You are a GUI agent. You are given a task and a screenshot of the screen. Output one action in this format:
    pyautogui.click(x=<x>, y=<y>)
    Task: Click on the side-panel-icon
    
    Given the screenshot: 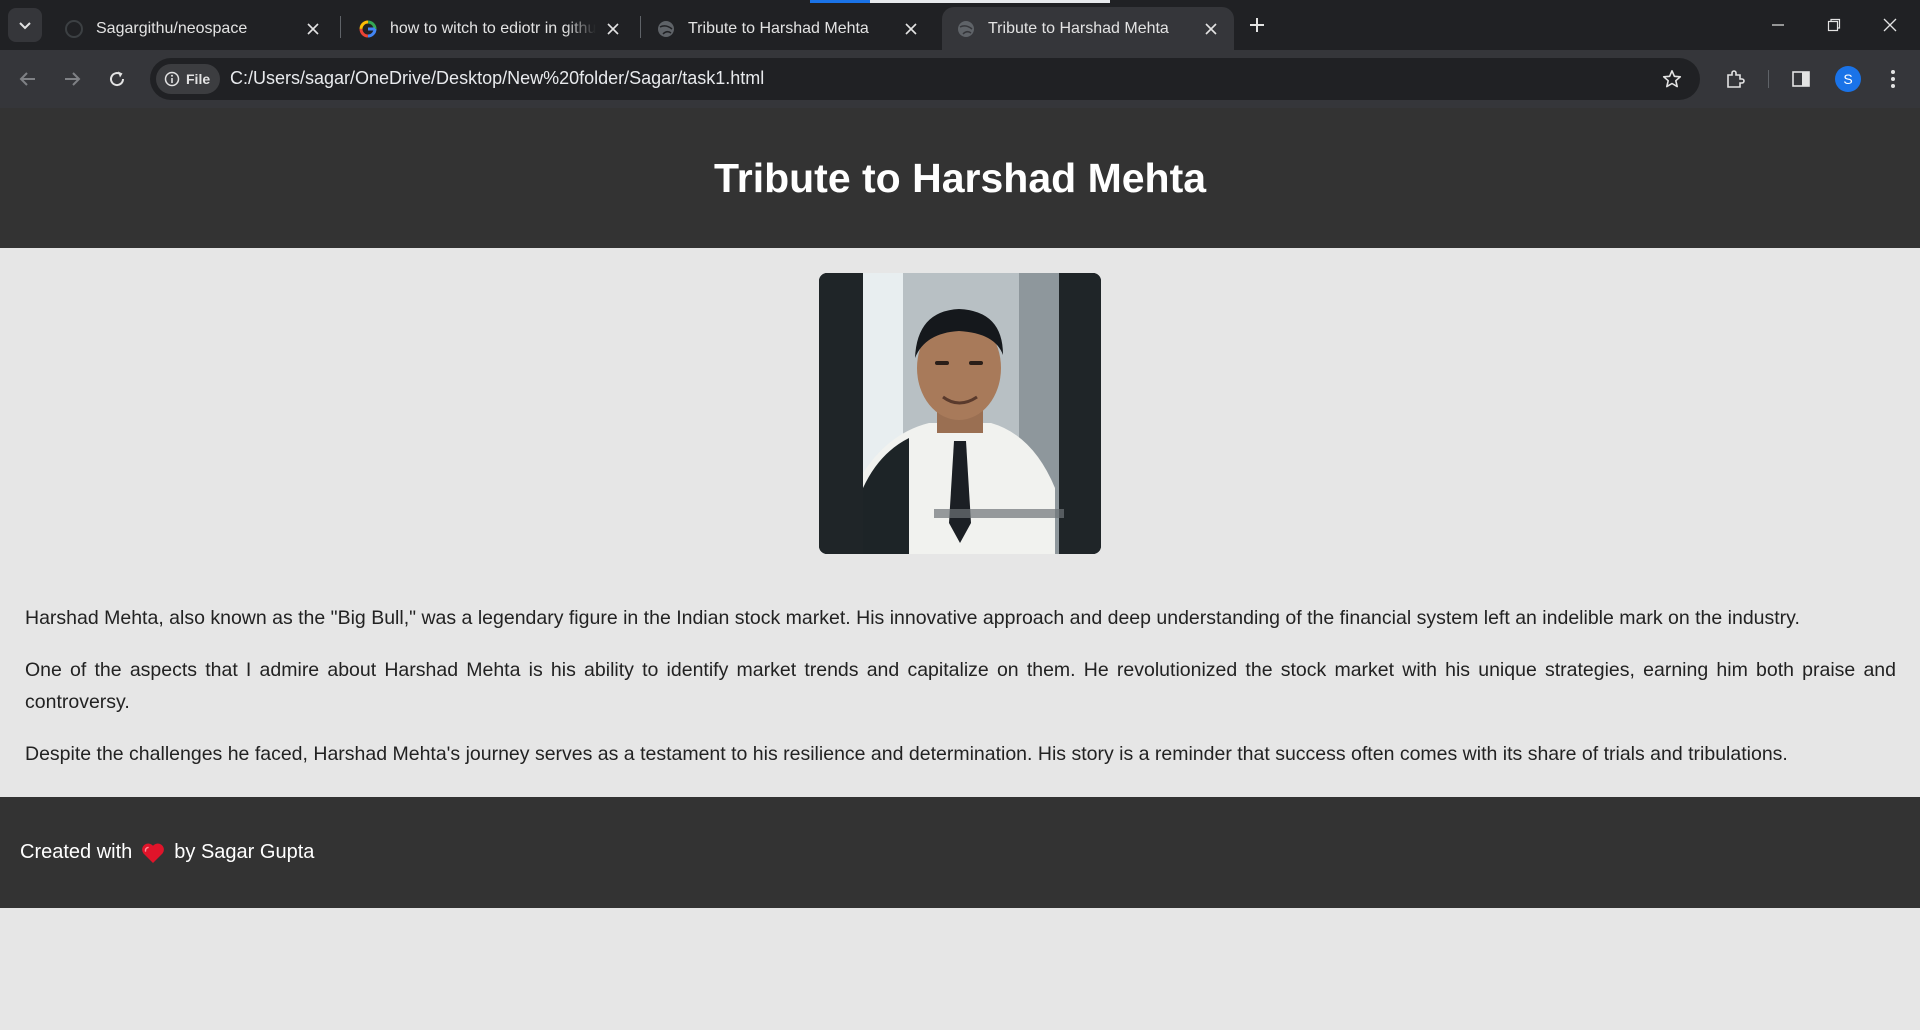 What is the action you would take?
    pyautogui.click(x=1801, y=79)
    